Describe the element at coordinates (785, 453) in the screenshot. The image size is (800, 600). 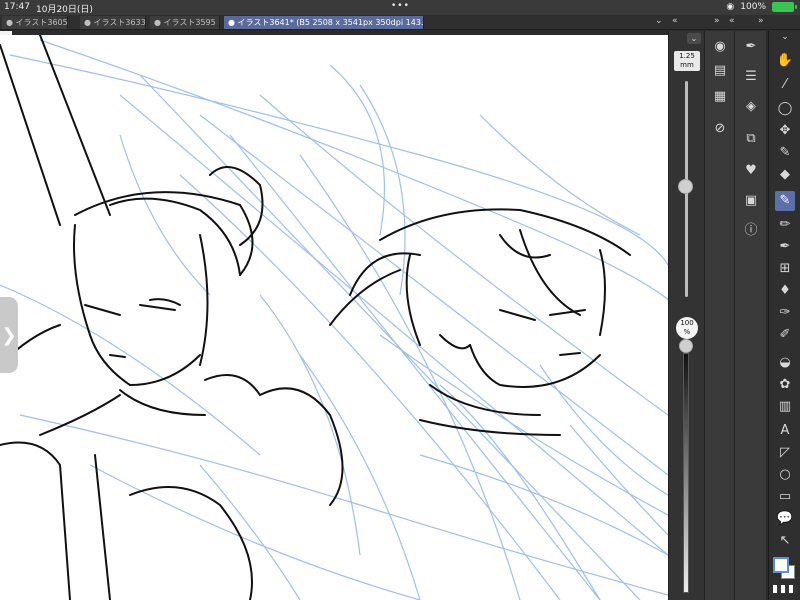
I see `ruler-icon: ◸` at that location.